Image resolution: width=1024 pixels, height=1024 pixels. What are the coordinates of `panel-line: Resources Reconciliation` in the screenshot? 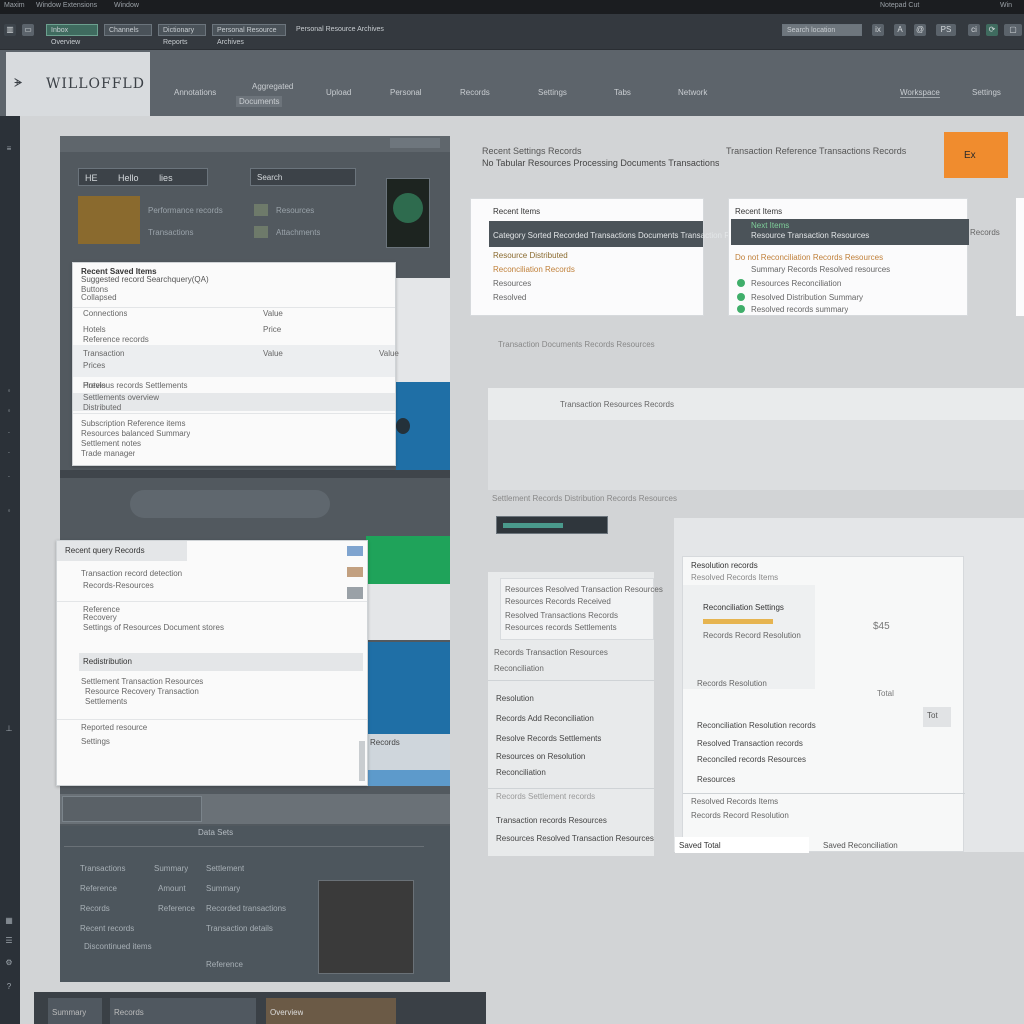 It's located at (796, 284).